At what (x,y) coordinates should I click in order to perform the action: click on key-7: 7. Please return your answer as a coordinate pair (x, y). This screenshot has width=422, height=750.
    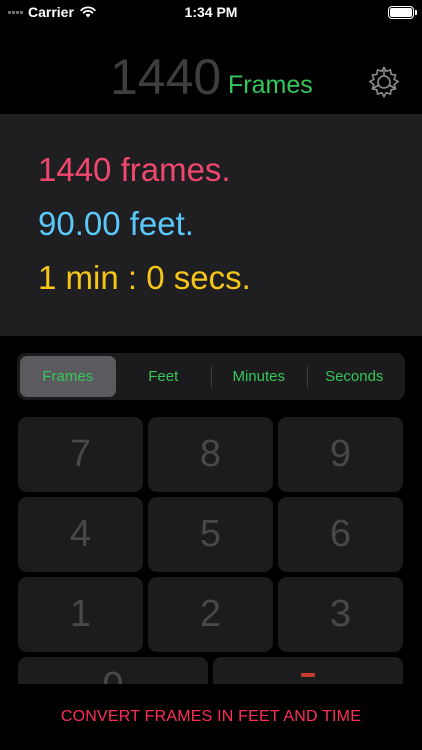
    Looking at the image, I should click on (80, 454).